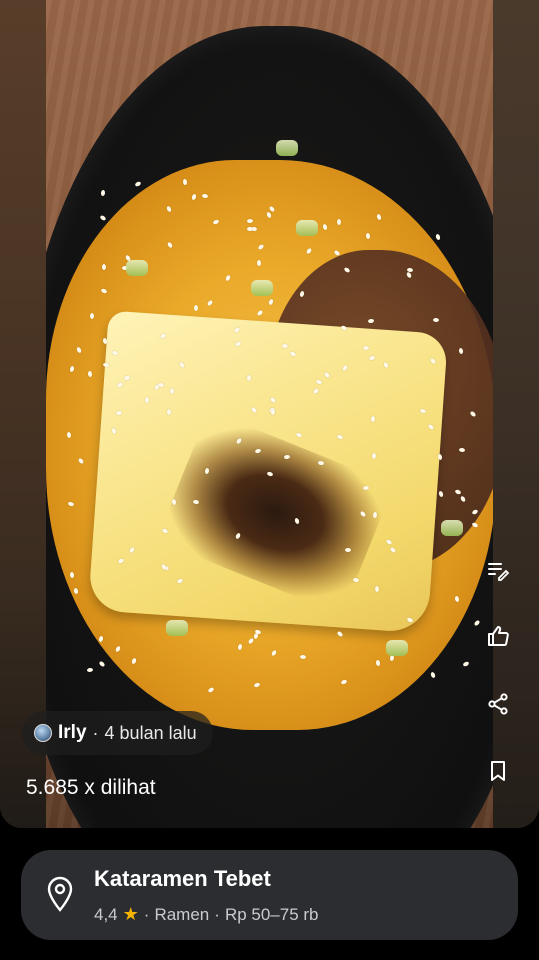 Image resolution: width=539 pixels, height=960 pixels. Describe the element at coordinates (43, 733) in the screenshot. I see `avatar` at that location.